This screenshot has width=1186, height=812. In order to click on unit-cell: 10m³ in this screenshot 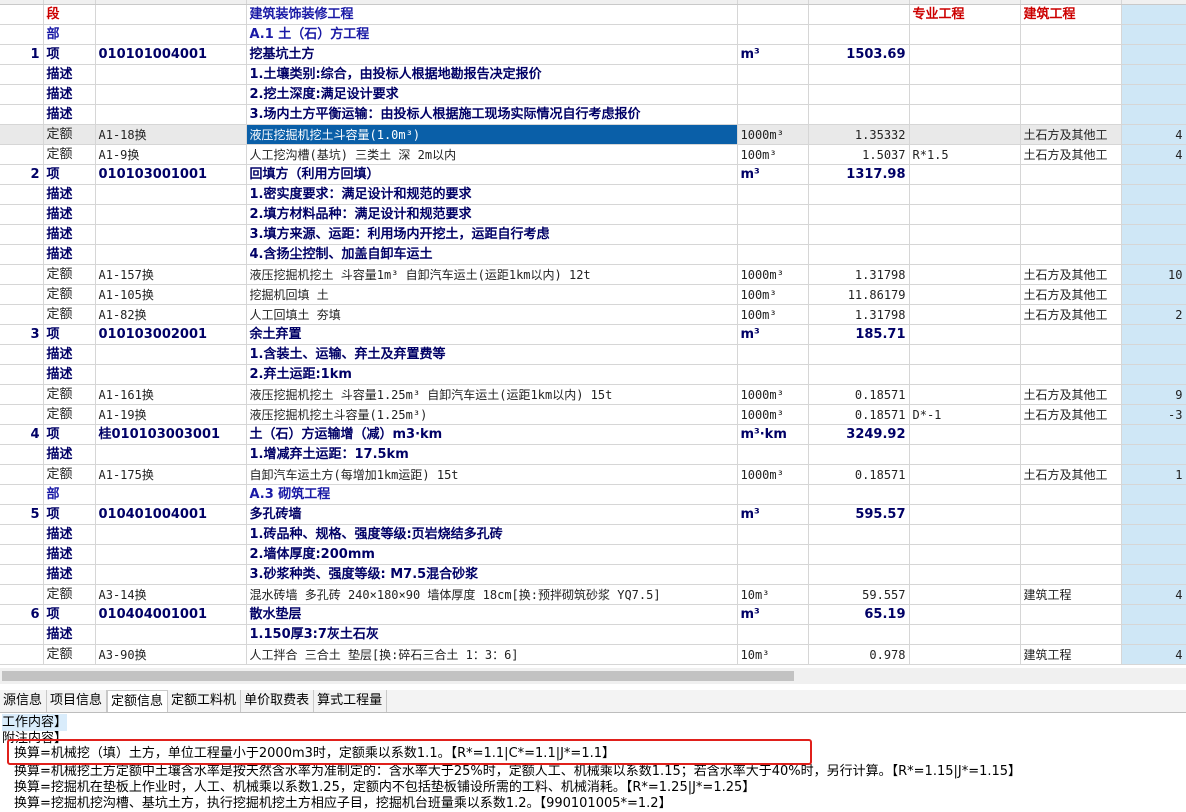, I will do `click(773, 594)`.